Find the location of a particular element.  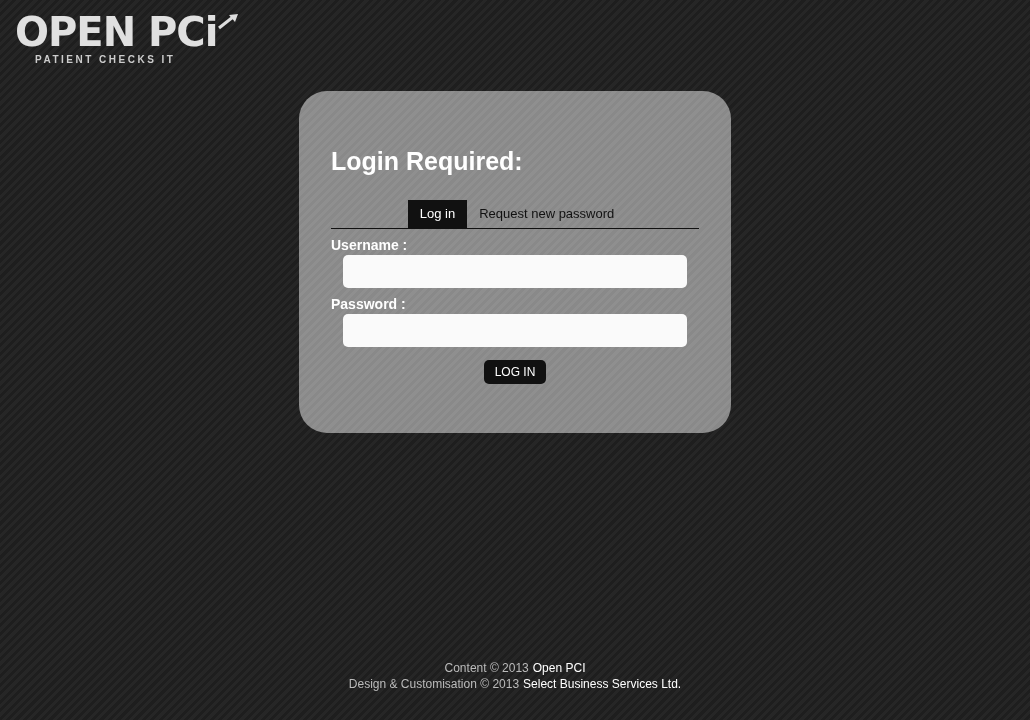

footer-text: Design & Customisation © 2013 is located at coordinates (434, 684).